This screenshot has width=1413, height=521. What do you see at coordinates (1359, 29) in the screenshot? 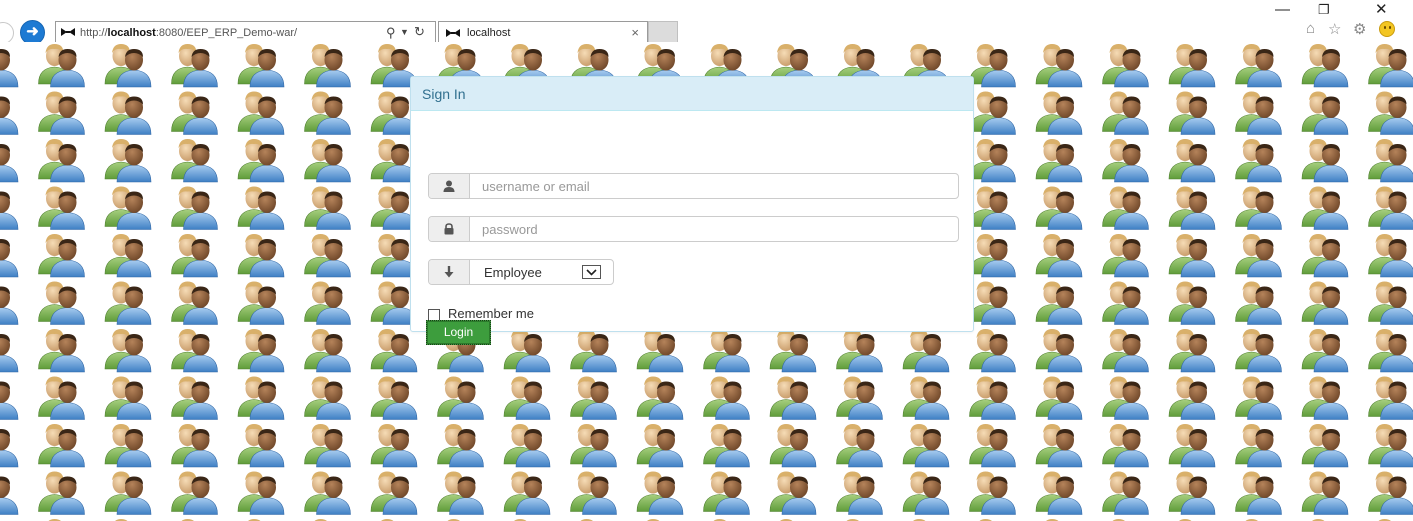
I see `gear-icon: ⚙` at bounding box center [1359, 29].